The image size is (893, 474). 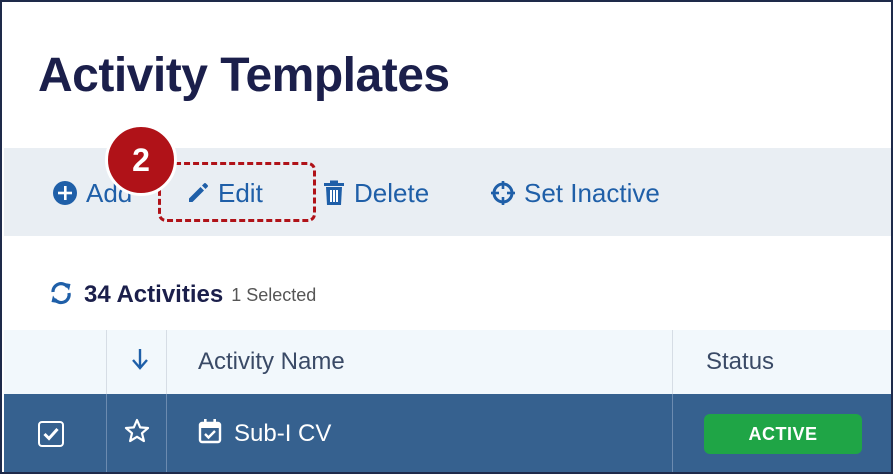 I want to click on trash-icon, so click(x=334, y=193).